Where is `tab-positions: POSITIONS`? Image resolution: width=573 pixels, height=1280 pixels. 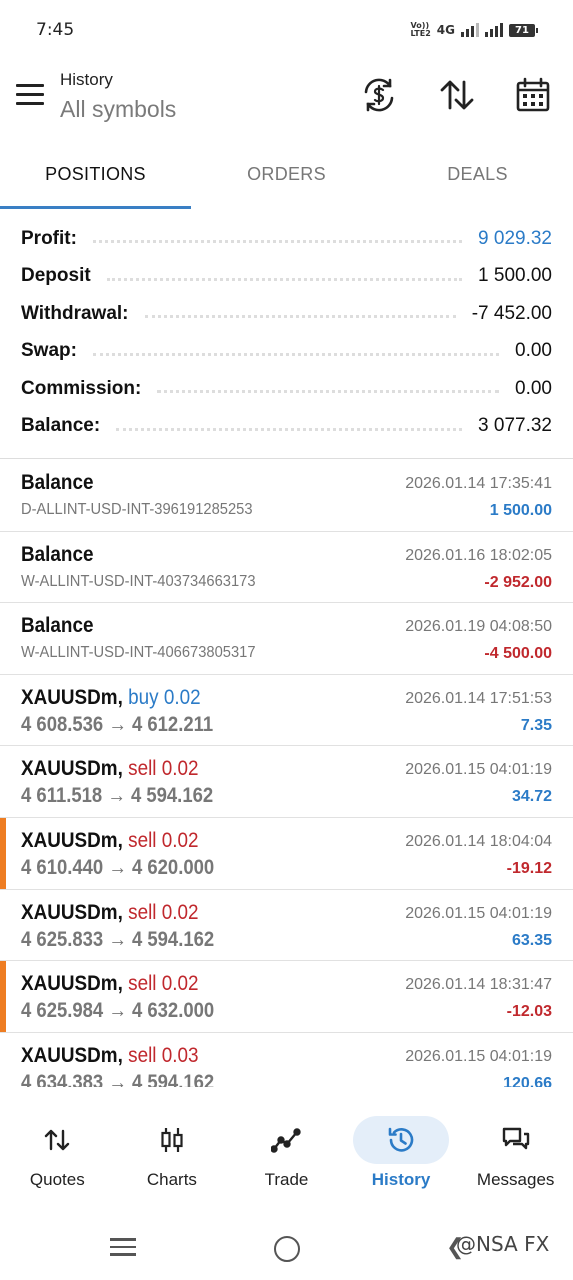
tab-positions: POSITIONS is located at coordinates (95, 175).